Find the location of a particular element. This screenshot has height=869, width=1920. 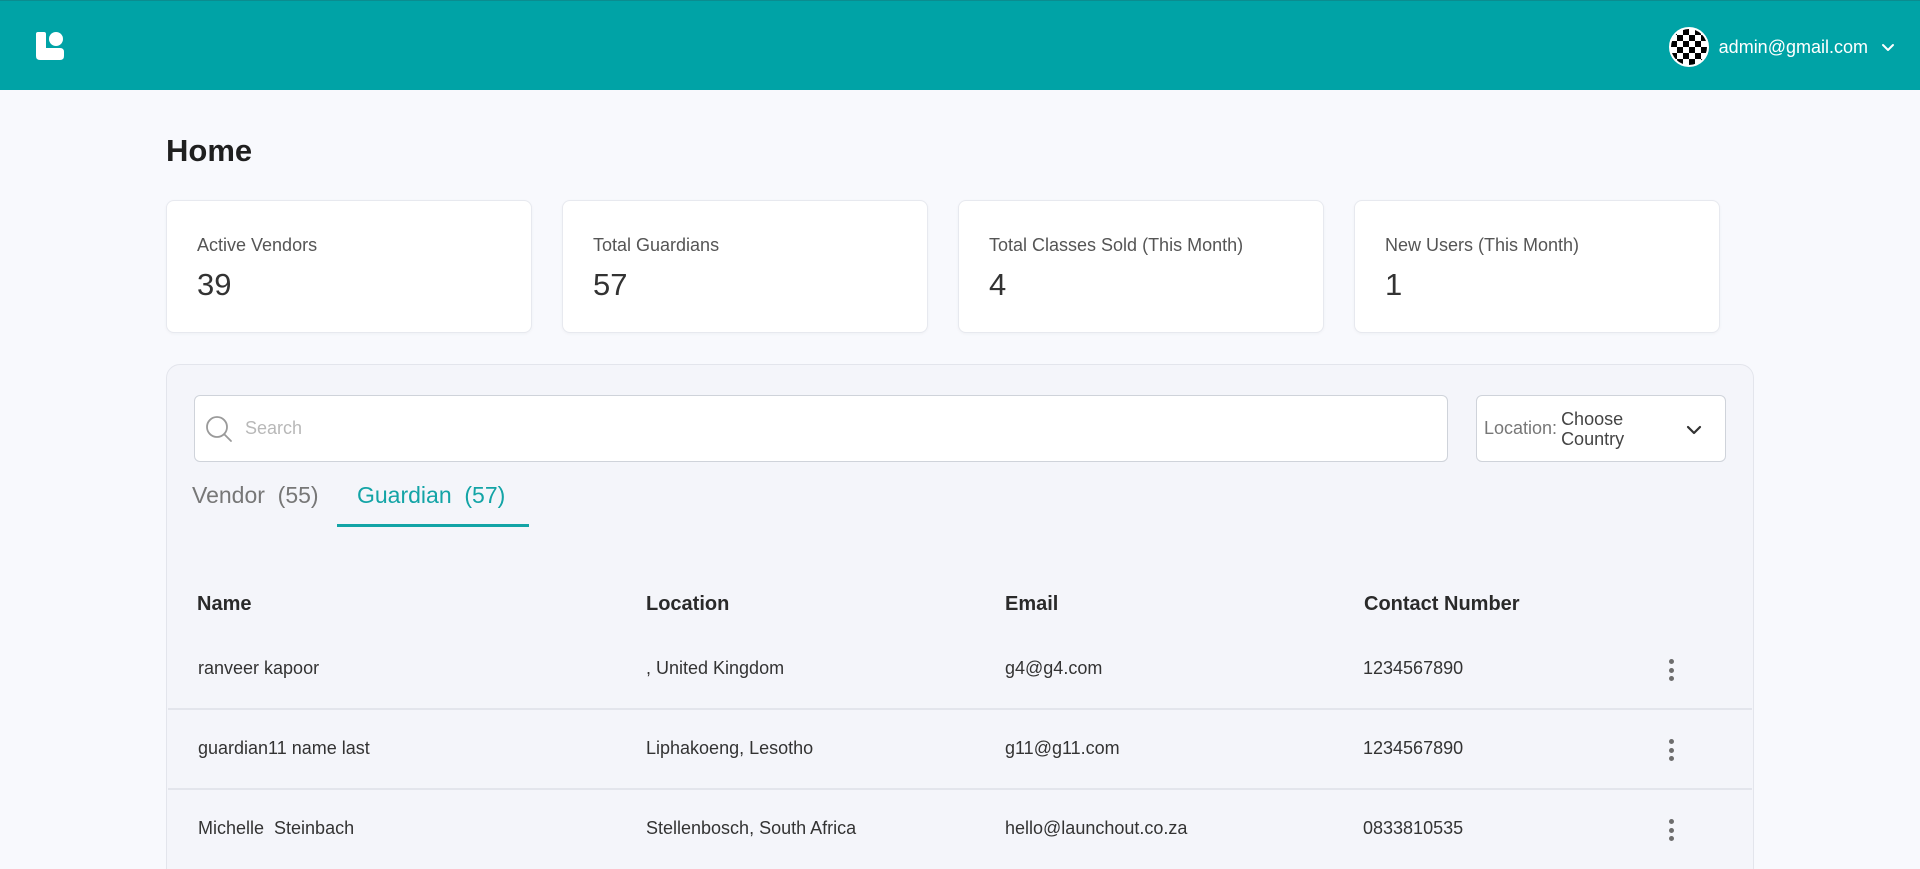

tab-guardian: Guardian (57) is located at coordinates (431, 495).